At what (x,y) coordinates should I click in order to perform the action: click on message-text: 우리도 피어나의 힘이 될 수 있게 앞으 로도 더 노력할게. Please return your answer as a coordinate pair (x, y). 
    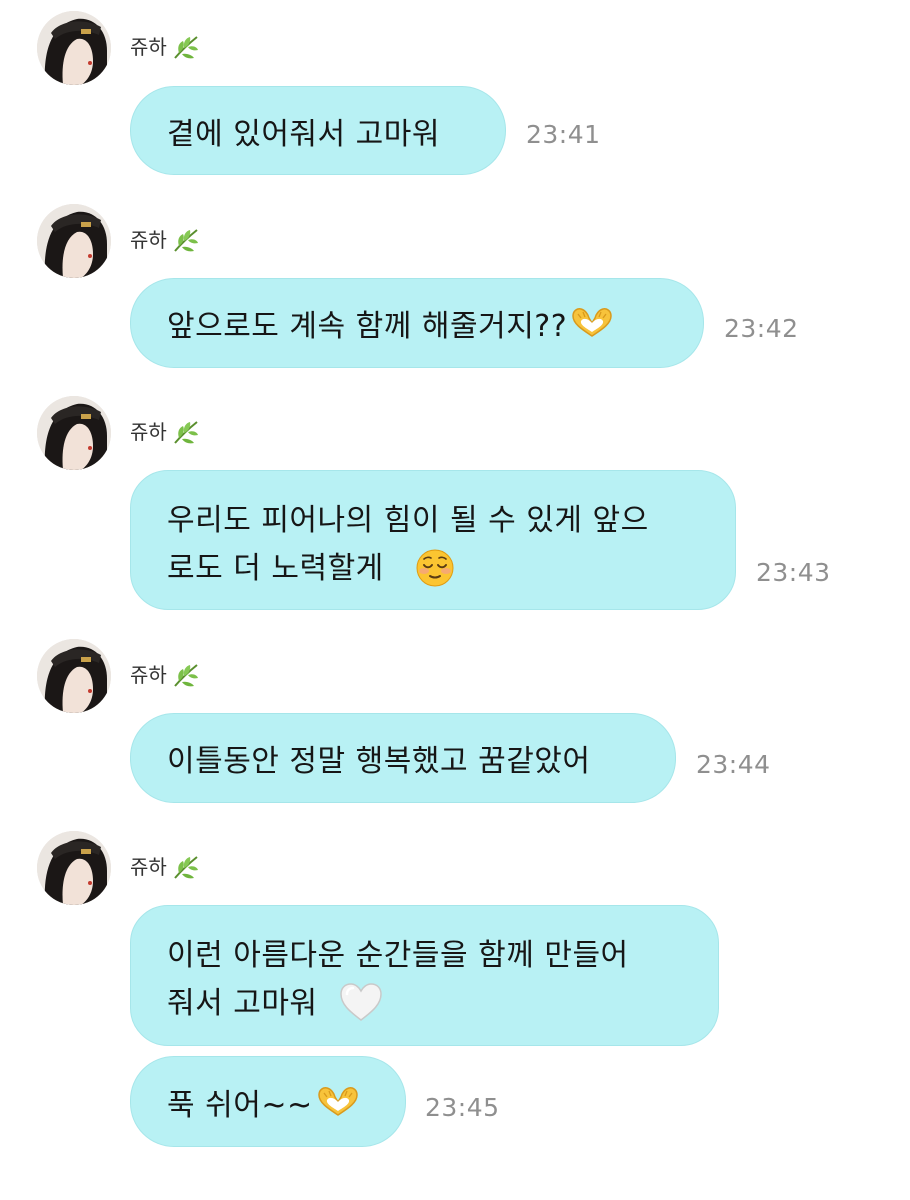
    Looking at the image, I should click on (408, 544).